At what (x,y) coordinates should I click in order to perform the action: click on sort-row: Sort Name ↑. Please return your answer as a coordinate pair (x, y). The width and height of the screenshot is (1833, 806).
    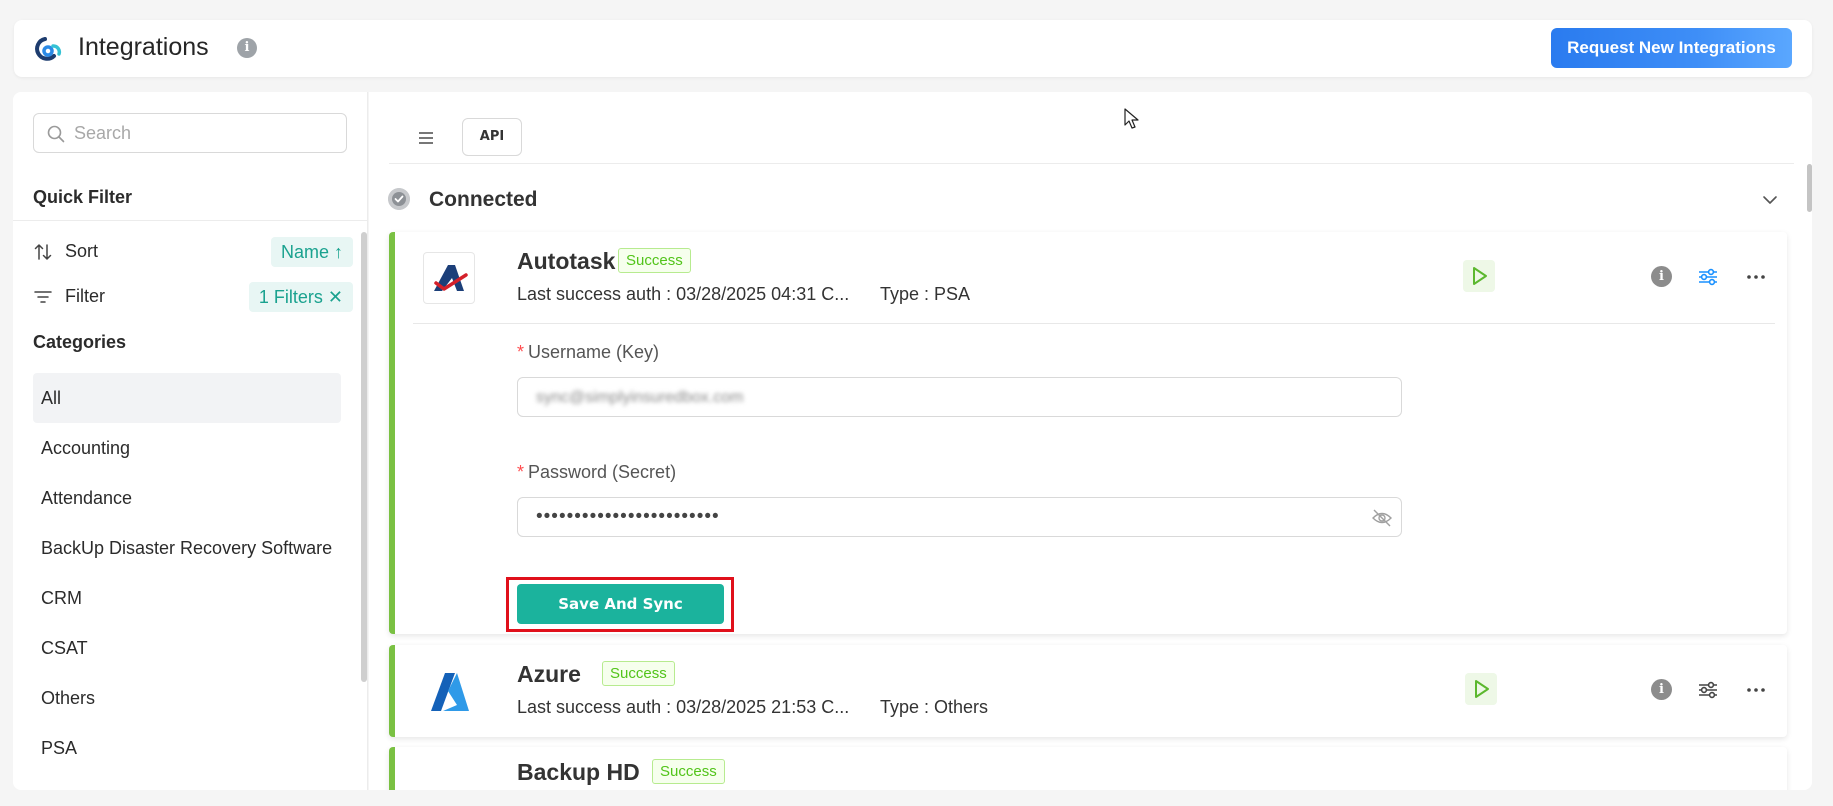
    Looking at the image, I should click on (193, 252).